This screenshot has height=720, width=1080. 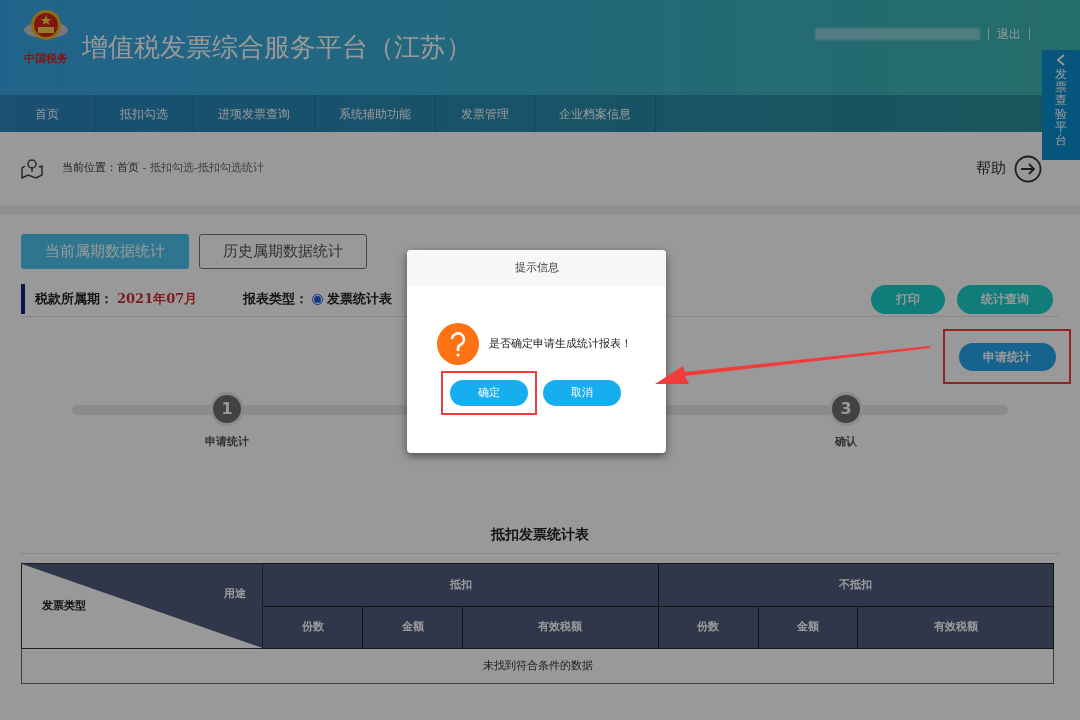 I want to click on step-number: 3, so click(x=846, y=409).